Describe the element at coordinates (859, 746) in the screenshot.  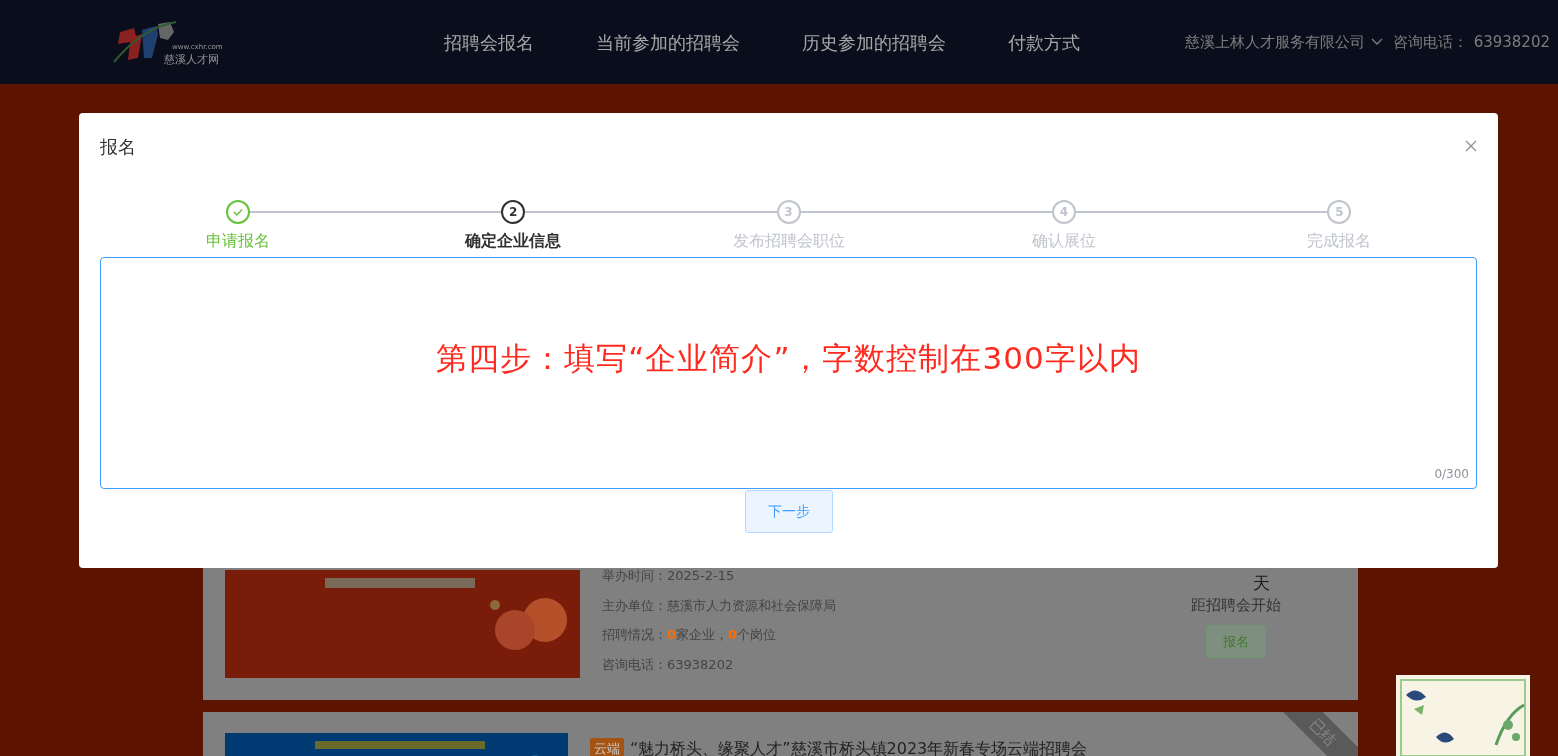
I see `fair-title: “魅力桥头、缘聚人才”慈溪市桥头镇2023年新春专场云端招聘会` at that location.